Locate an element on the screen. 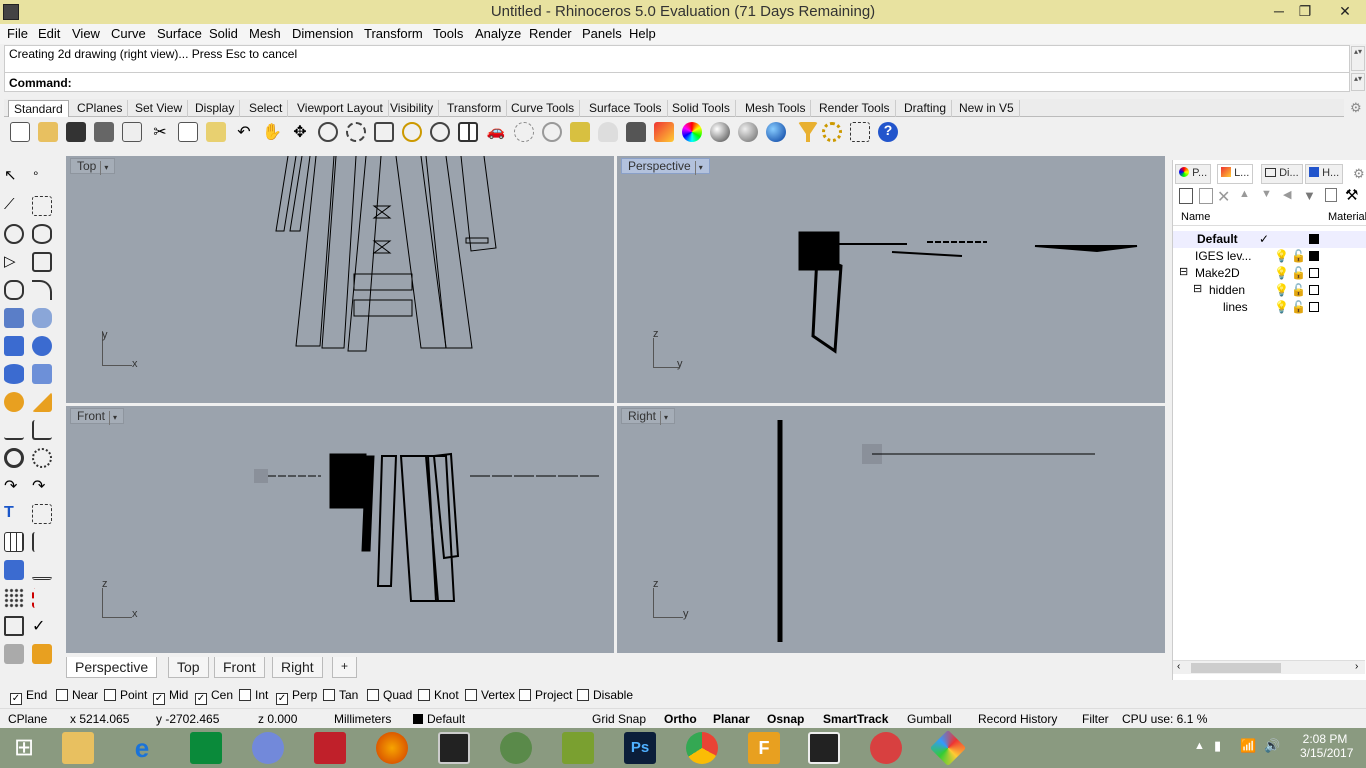 This screenshot has height=768, width=1366. status-osnap: Osnap is located at coordinates (785, 719).